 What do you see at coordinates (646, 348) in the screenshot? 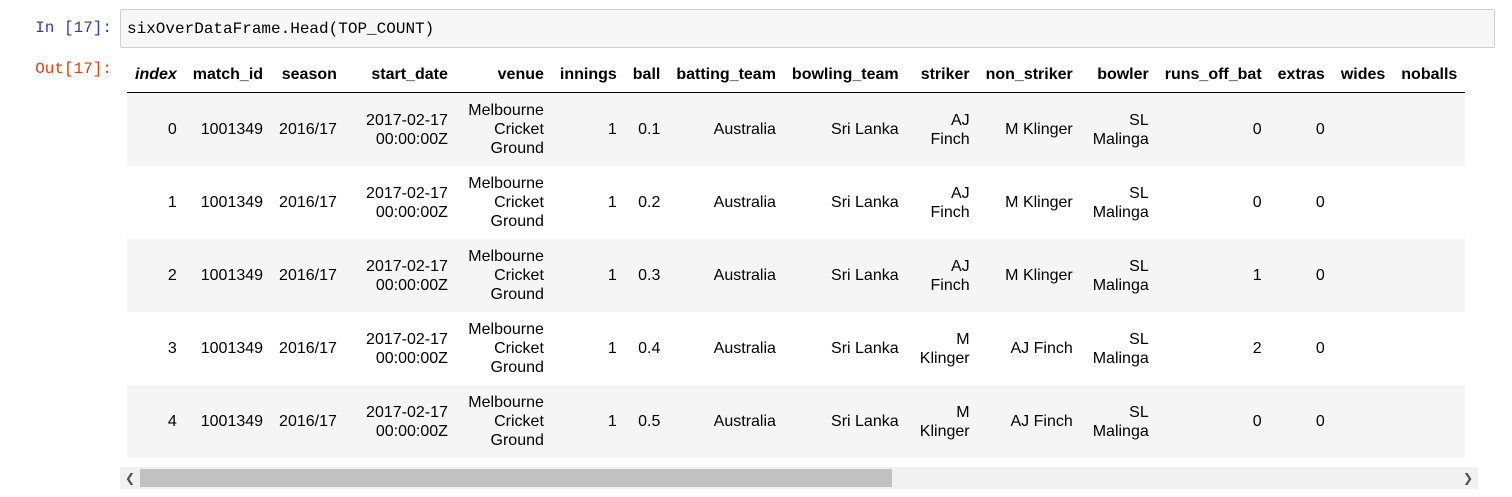
I see `cell-ball: 0.4` at bounding box center [646, 348].